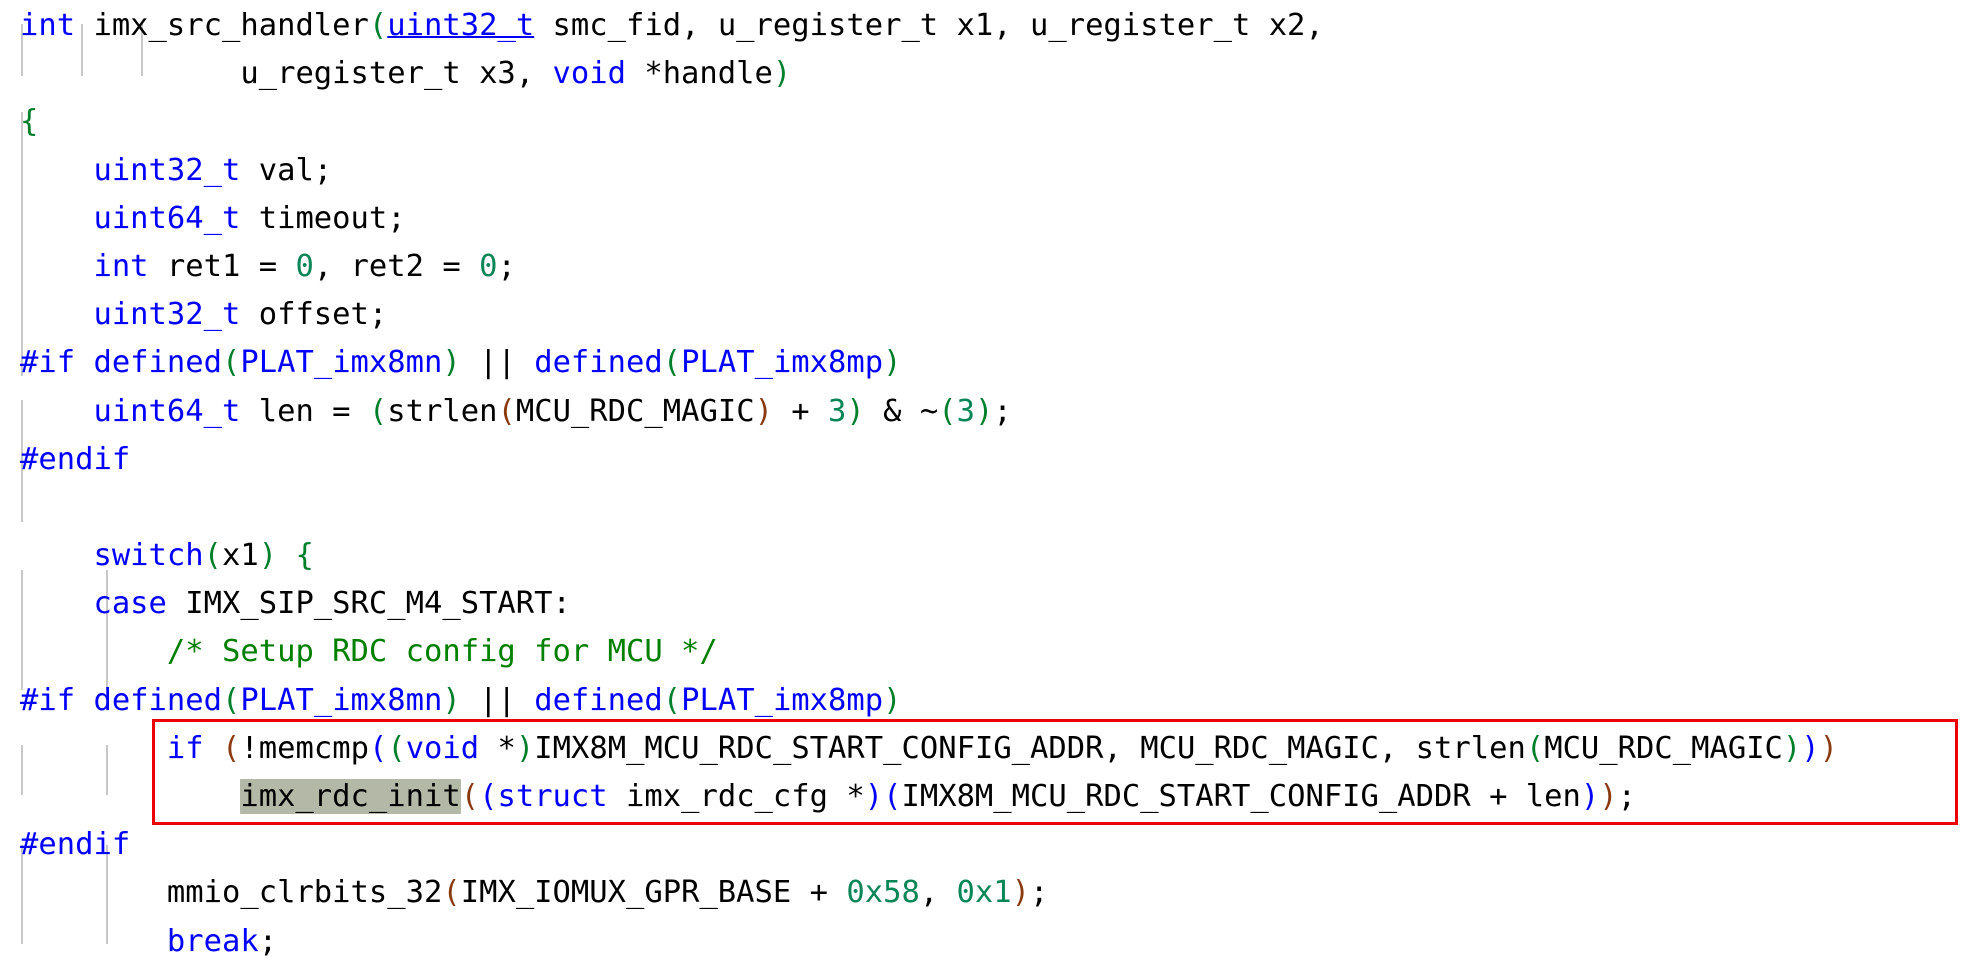 The image size is (1982, 966). What do you see at coordinates (442, 411) in the screenshot?
I see `code-token: strlen` at bounding box center [442, 411].